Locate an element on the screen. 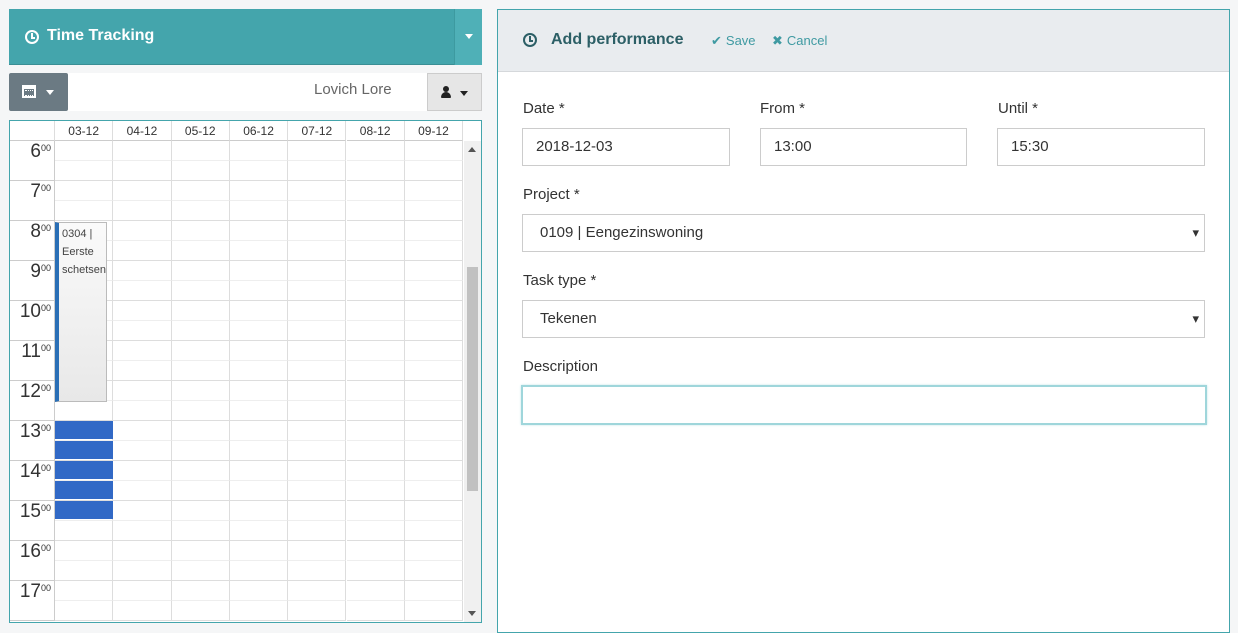 This screenshot has width=1238, height=633. scroll-thumb is located at coordinates (472, 379).